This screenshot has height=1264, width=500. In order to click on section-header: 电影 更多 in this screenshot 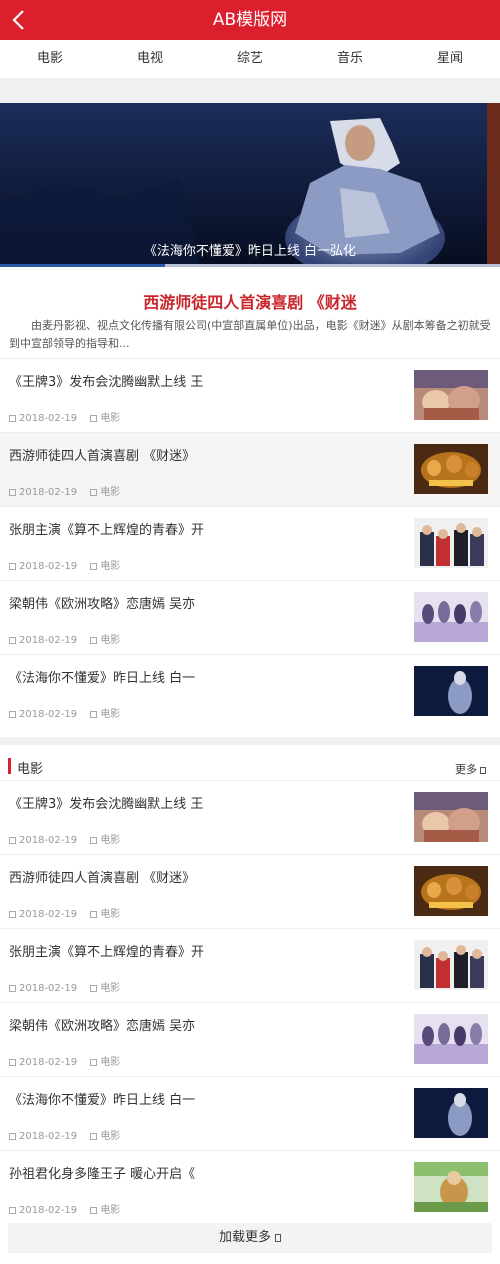, I will do `click(250, 767)`.